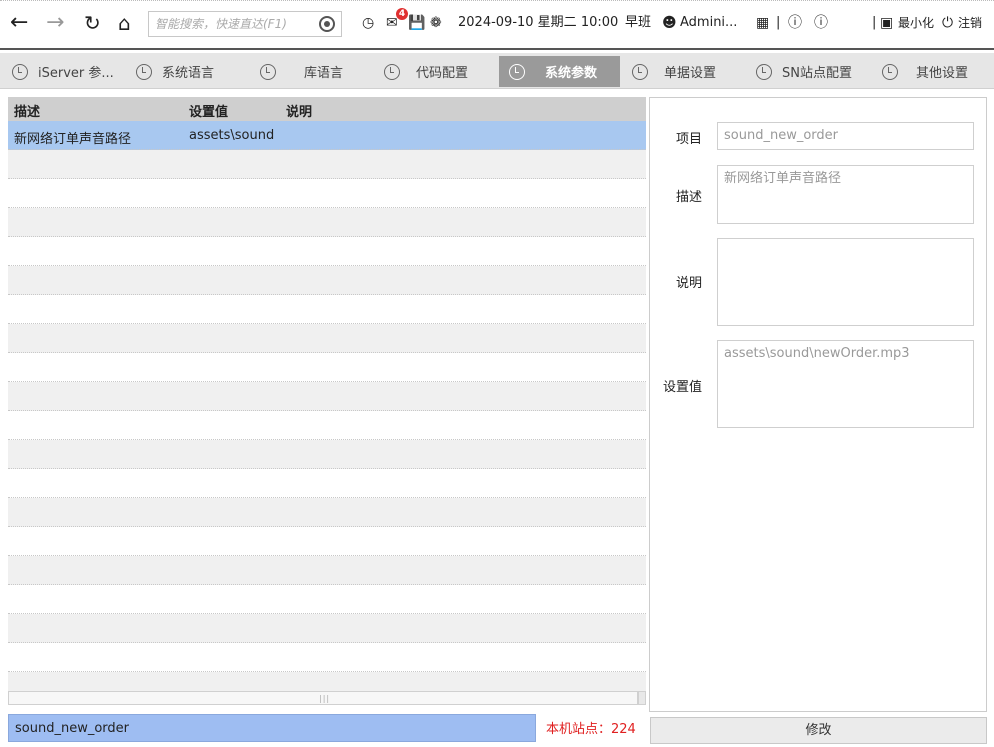  I want to click on search-box, so click(245, 24).